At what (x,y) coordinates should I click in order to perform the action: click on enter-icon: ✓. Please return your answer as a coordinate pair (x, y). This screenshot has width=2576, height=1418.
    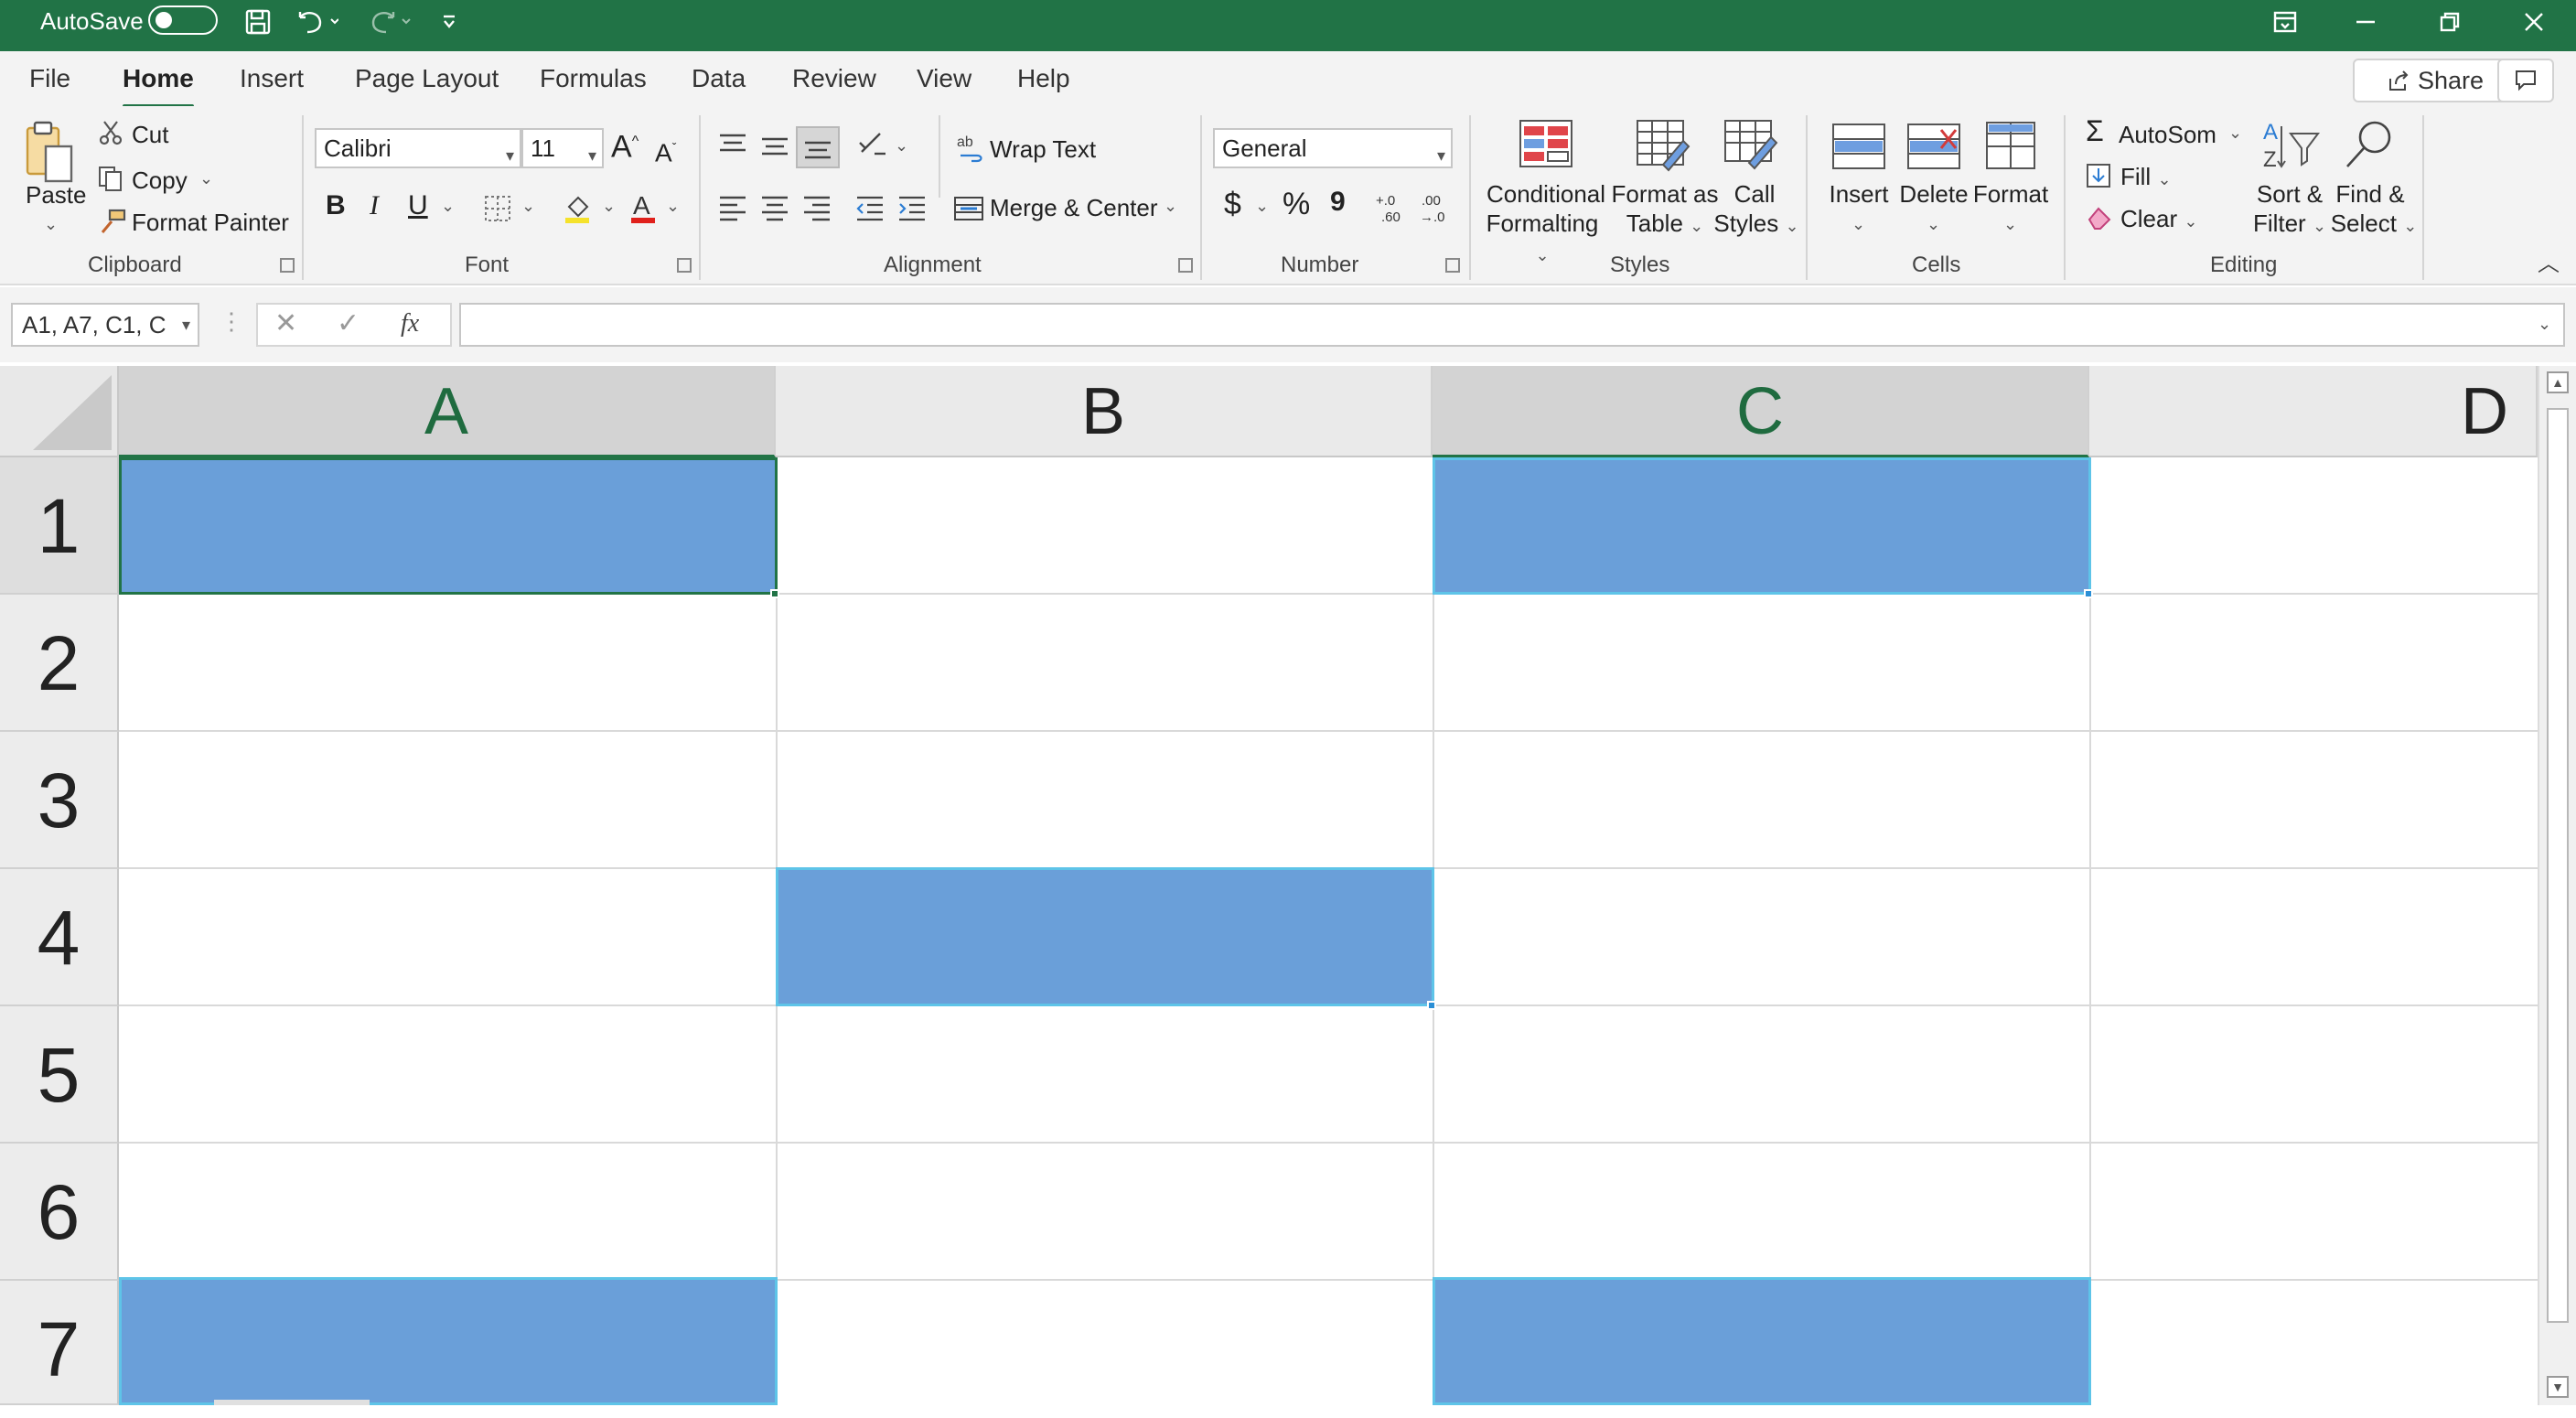
    Looking at the image, I should click on (349, 324).